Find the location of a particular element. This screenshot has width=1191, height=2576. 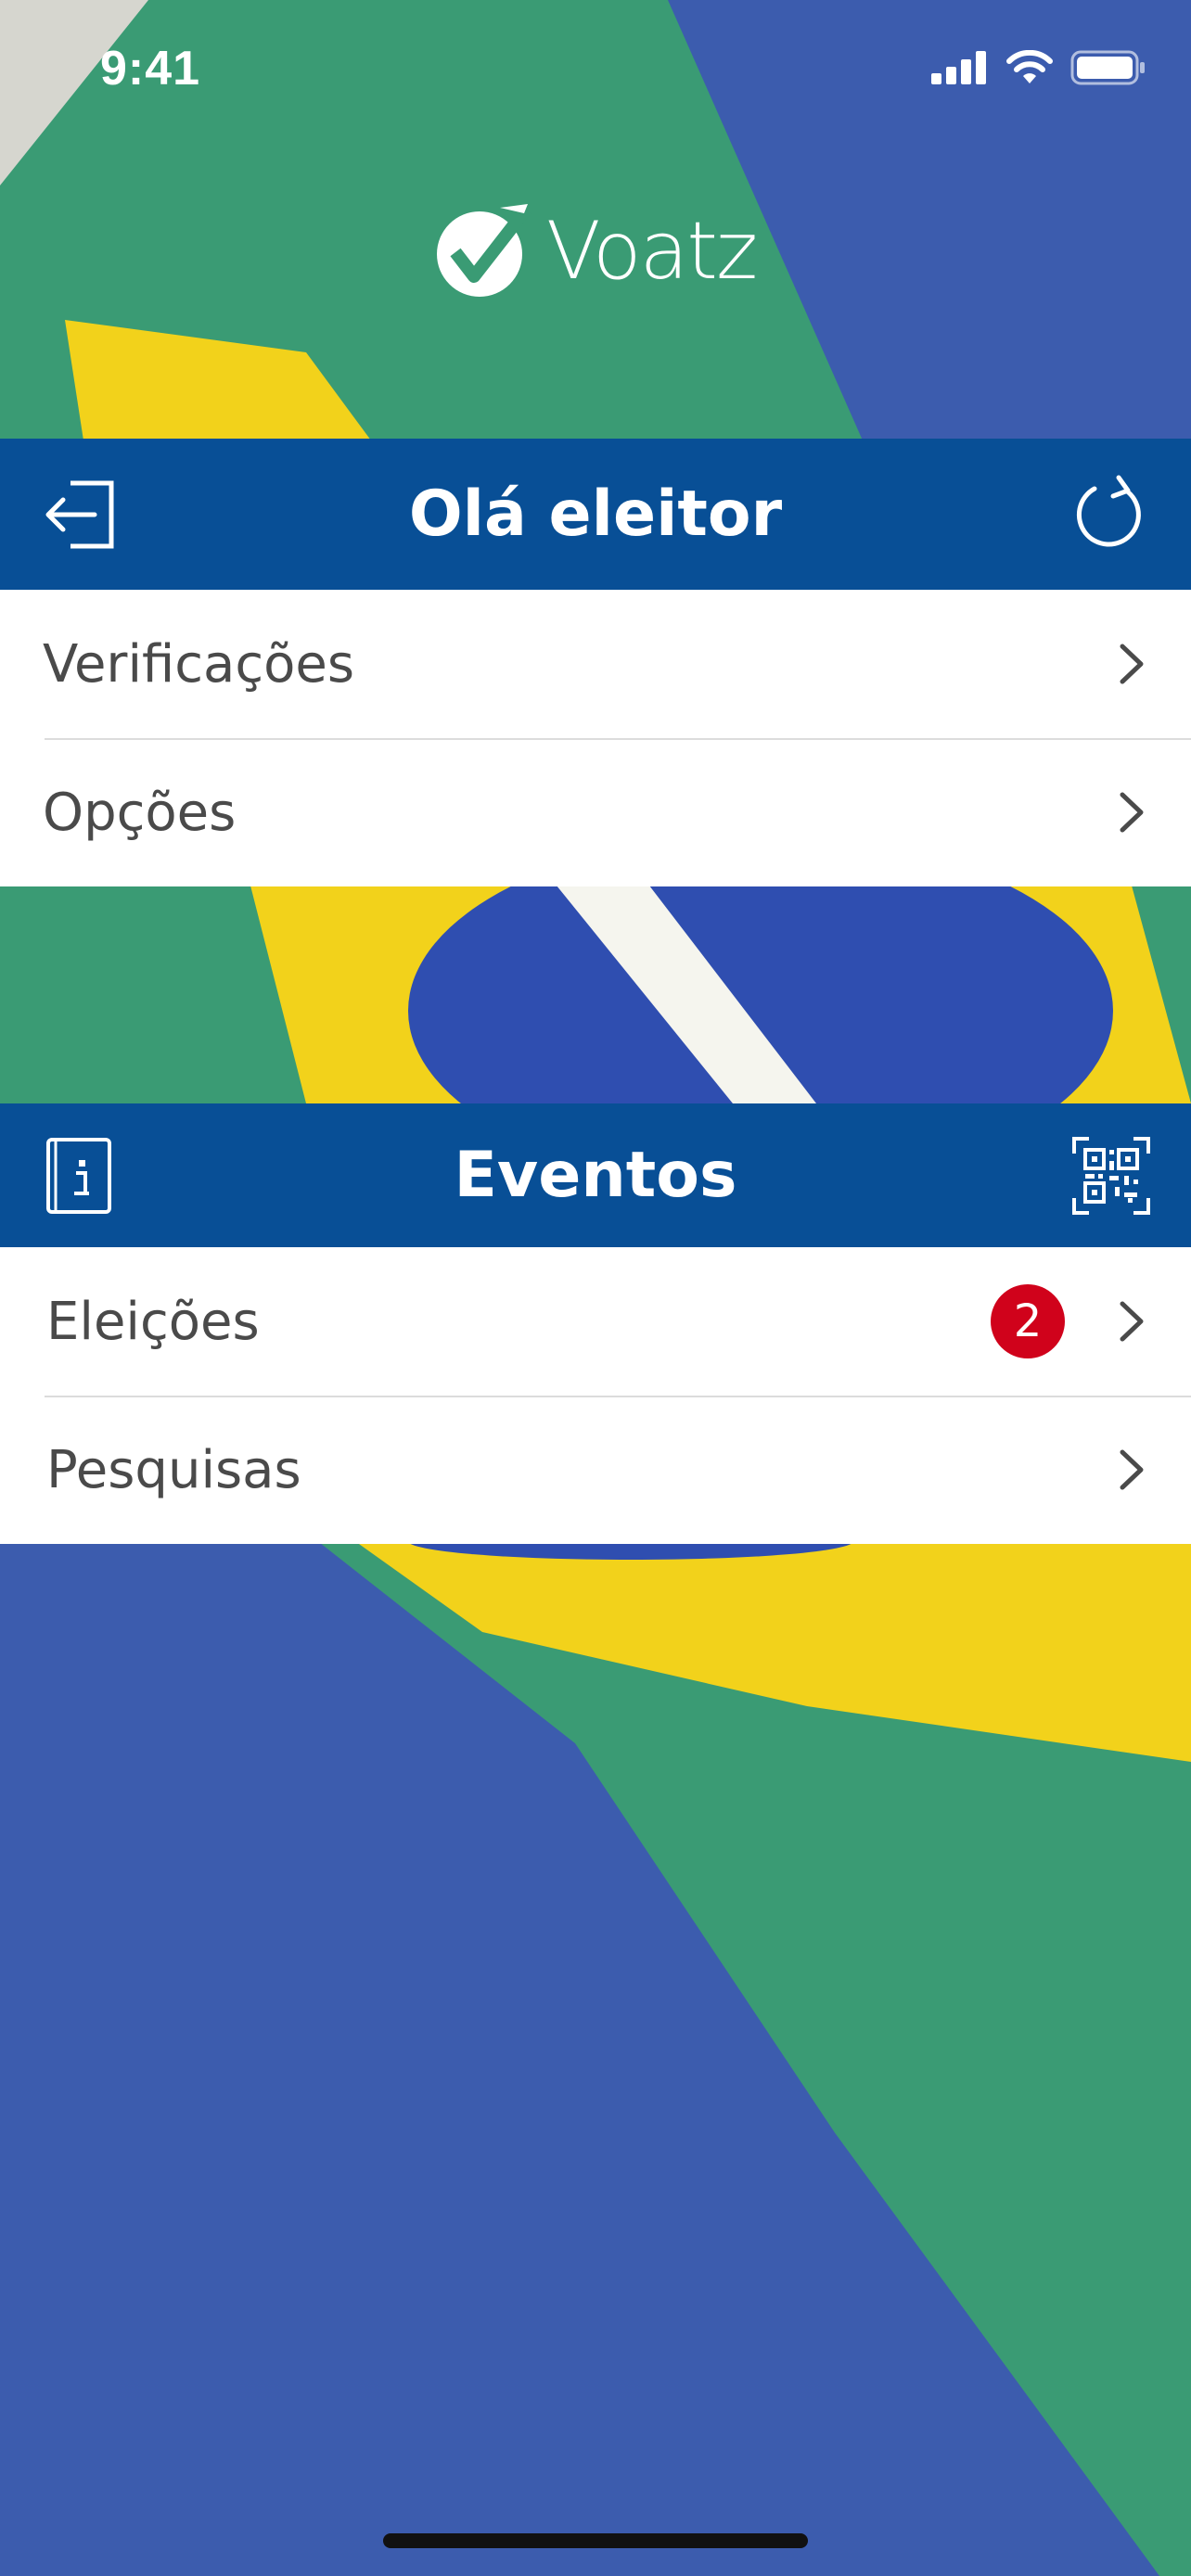

menu-item-label: Pesquisas is located at coordinates (173, 1470).